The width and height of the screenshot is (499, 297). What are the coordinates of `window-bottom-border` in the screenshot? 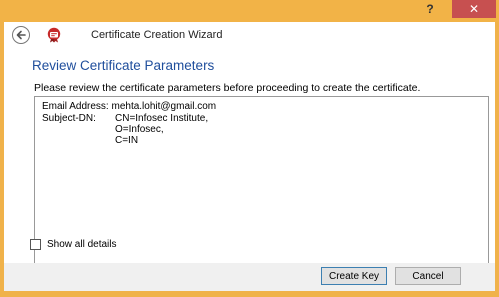 It's located at (249, 294).